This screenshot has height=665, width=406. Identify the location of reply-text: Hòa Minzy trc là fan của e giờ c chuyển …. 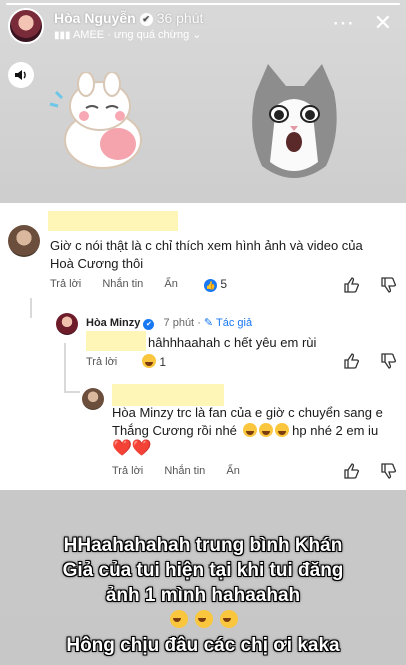
(257, 431).